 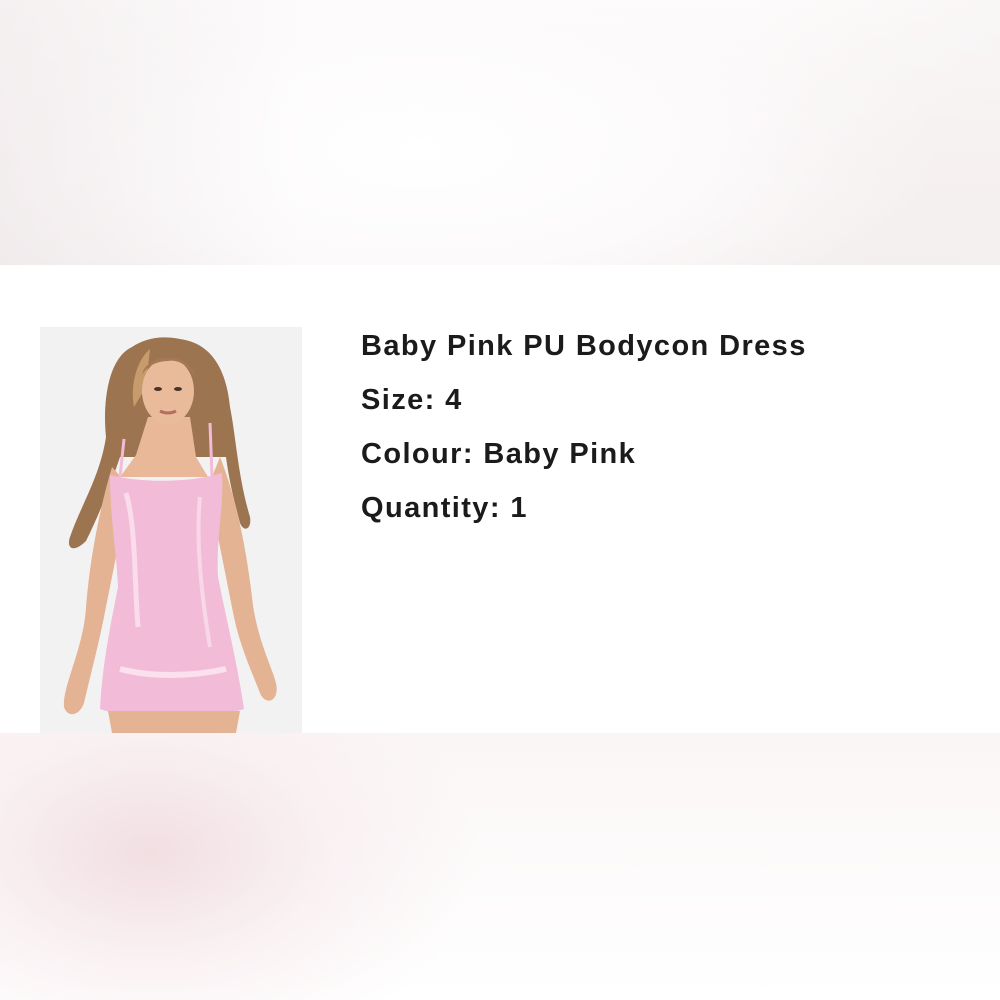 What do you see at coordinates (431, 508) in the screenshot?
I see `quantity-label: Quantity:` at bounding box center [431, 508].